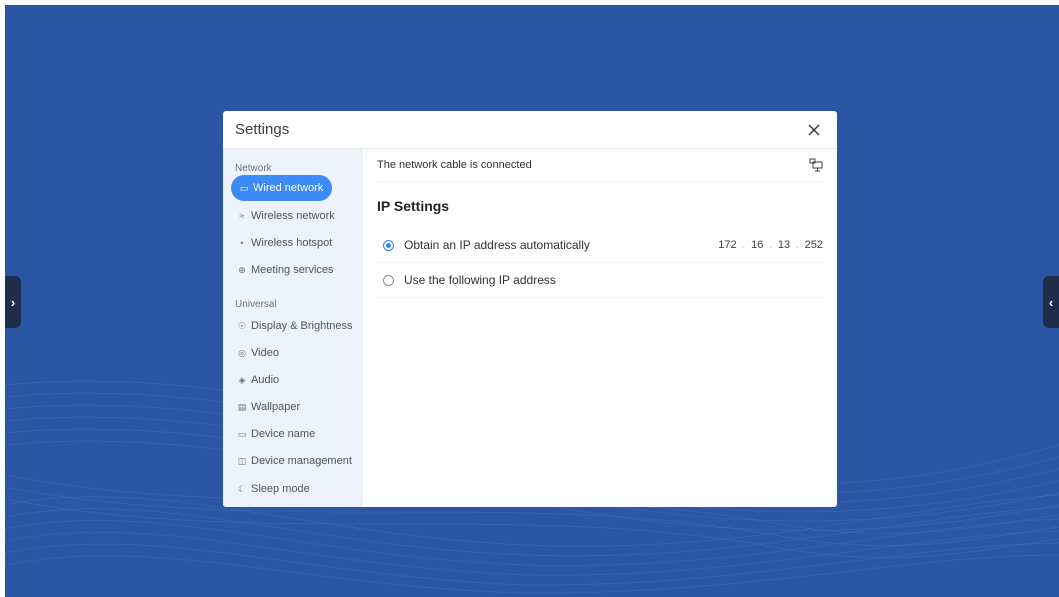 The width and height of the screenshot is (1059, 597). What do you see at coordinates (283, 434) in the screenshot?
I see `sidebar-item-label: Device name` at bounding box center [283, 434].